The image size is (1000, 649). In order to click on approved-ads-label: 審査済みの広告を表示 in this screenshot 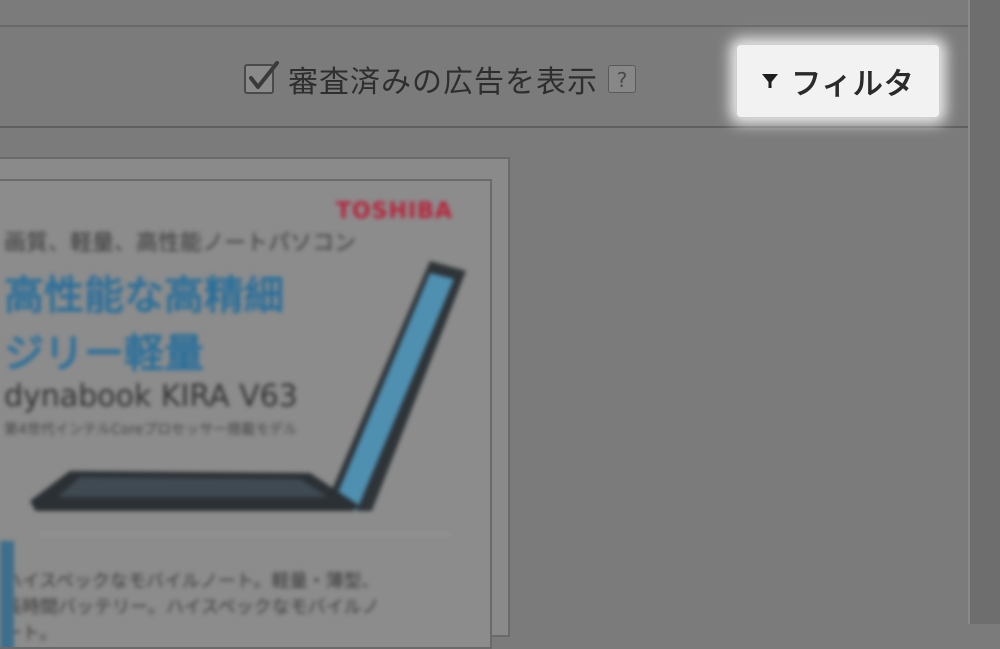, I will do `click(443, 82)`.